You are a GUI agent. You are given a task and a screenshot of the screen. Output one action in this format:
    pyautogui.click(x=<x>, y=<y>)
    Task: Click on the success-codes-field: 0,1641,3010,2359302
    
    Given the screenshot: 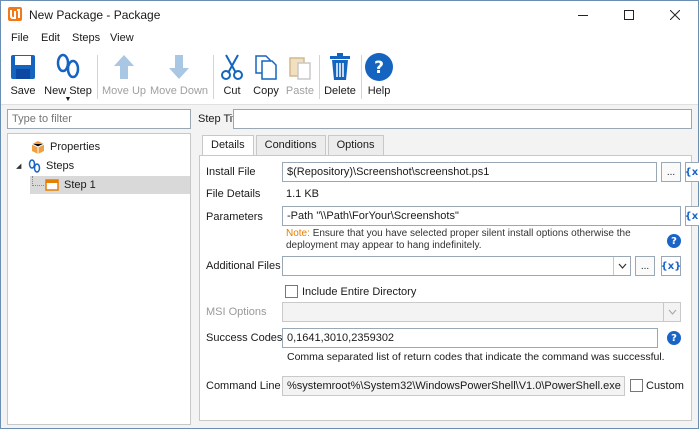 What is the action you would take?
    pyautogui.click(x=470, y=338)
    